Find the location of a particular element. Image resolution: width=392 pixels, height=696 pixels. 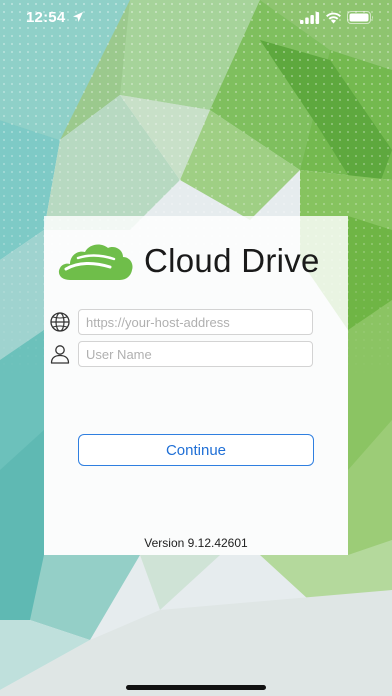

continue-button: Continue is located at coordinates (196, 450).